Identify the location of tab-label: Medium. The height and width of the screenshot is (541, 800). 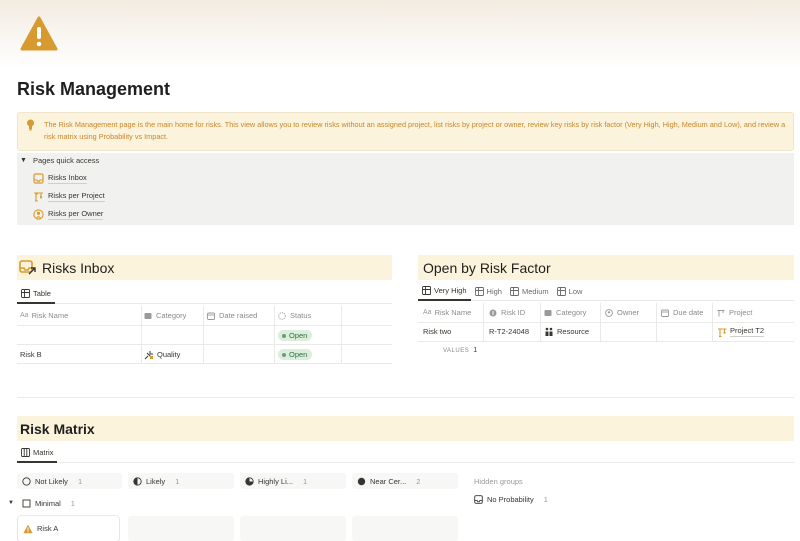
(535, 291).